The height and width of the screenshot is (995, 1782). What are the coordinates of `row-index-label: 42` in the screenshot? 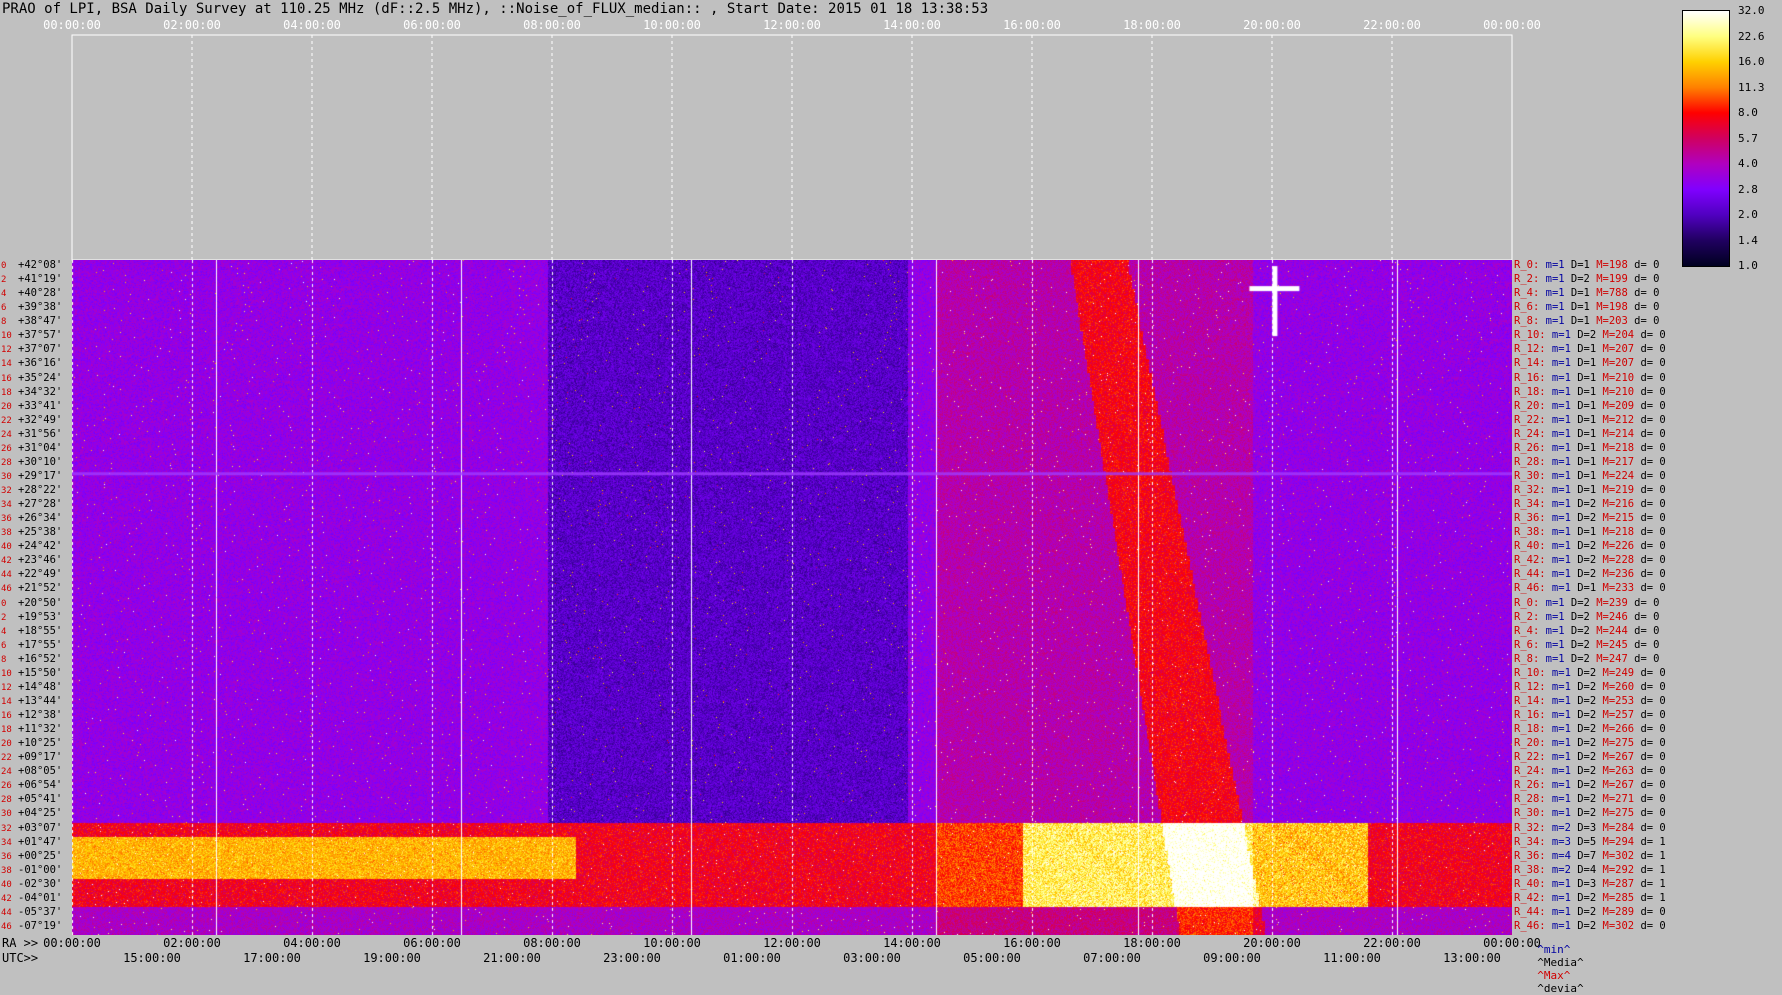 It's located at (6, 898).